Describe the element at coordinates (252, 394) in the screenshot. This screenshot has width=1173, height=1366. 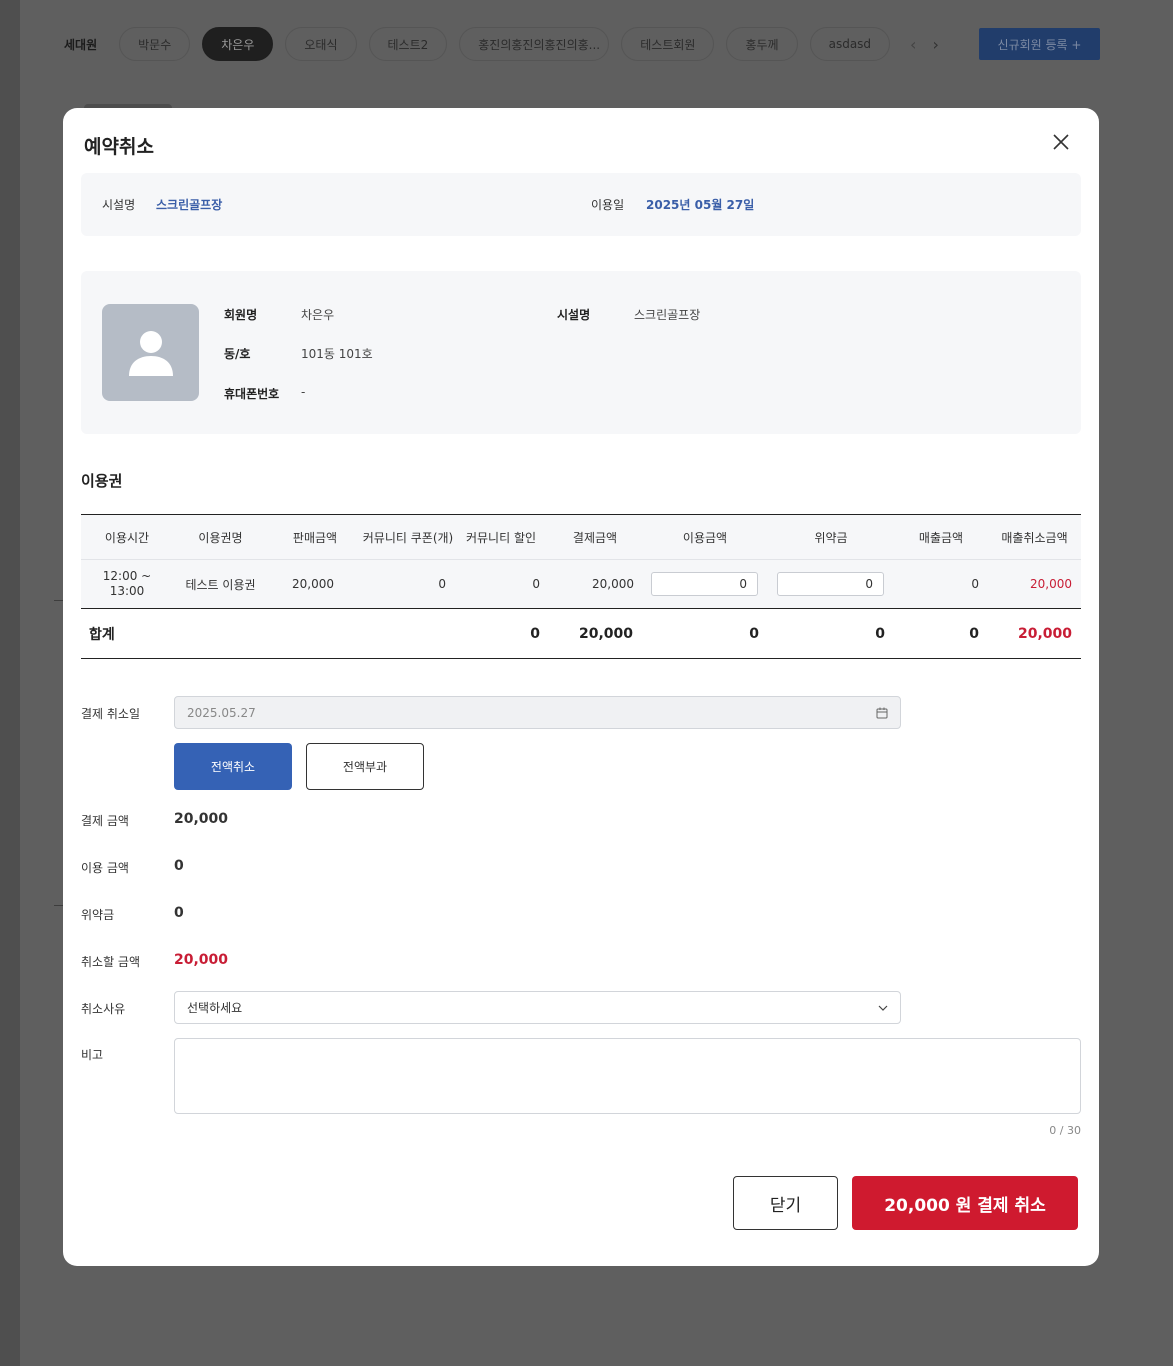
I see `phone-label: 휴대폰번호` at that location.